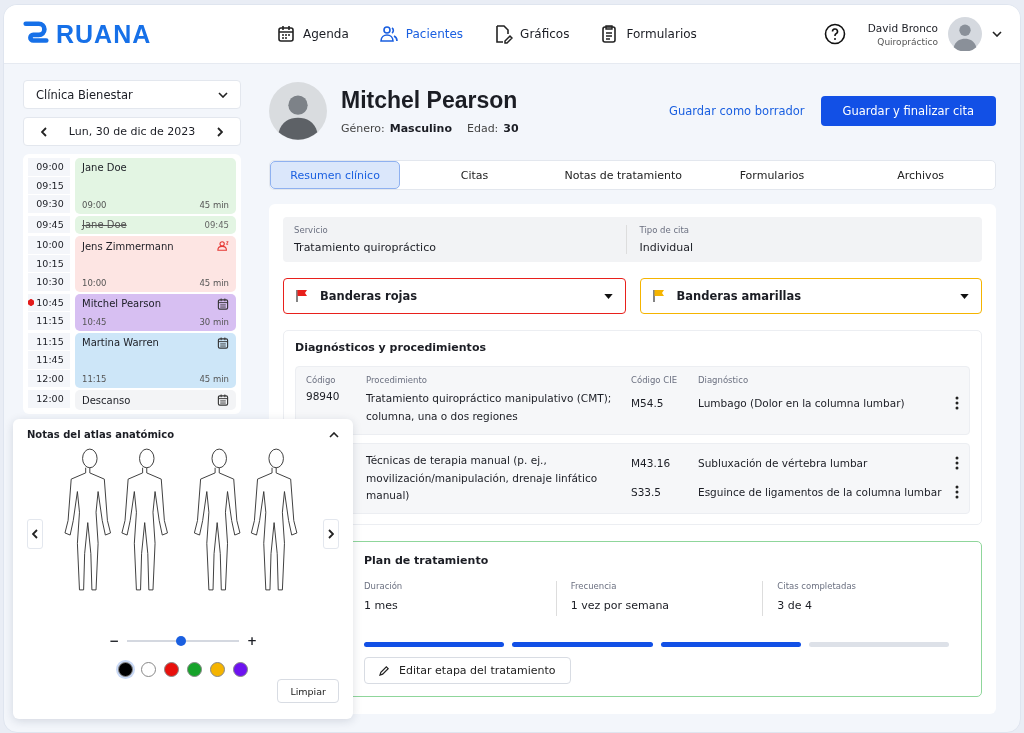 This screenshot has height=733, width=1024. What do you see at coordinates (104, 34) in the screenshot?
I see `brand-name: RUANA` at bounding box center [104, 34].